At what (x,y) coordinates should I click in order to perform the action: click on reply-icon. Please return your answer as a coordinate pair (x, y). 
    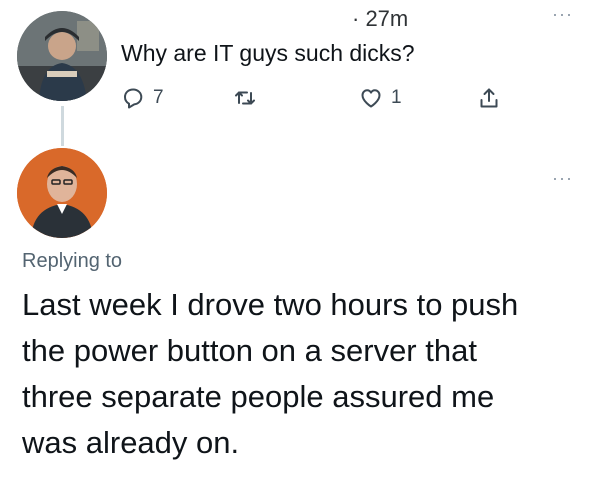
    Looking at the image, I should click on (133, 98).